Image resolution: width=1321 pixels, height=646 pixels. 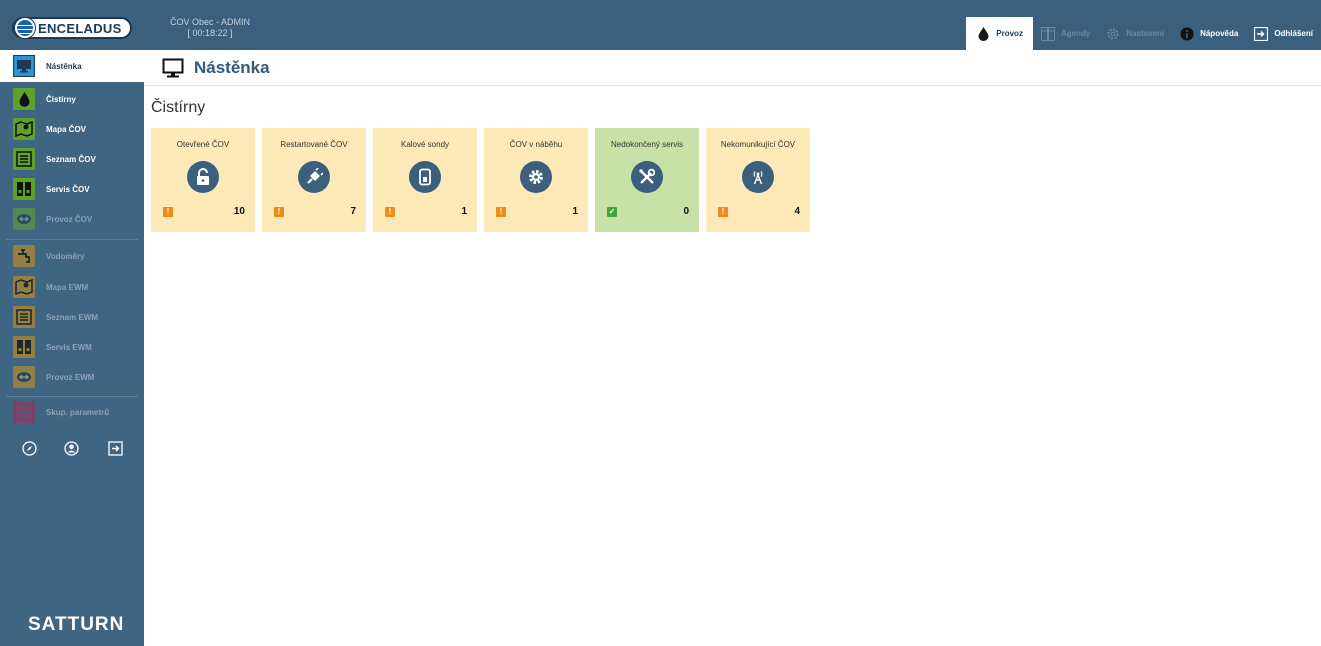 What do you see at coordinates (314, 144) in the screenshot?
I see `tile-label: Restartované ČOV` at bounding box center [314, 144].